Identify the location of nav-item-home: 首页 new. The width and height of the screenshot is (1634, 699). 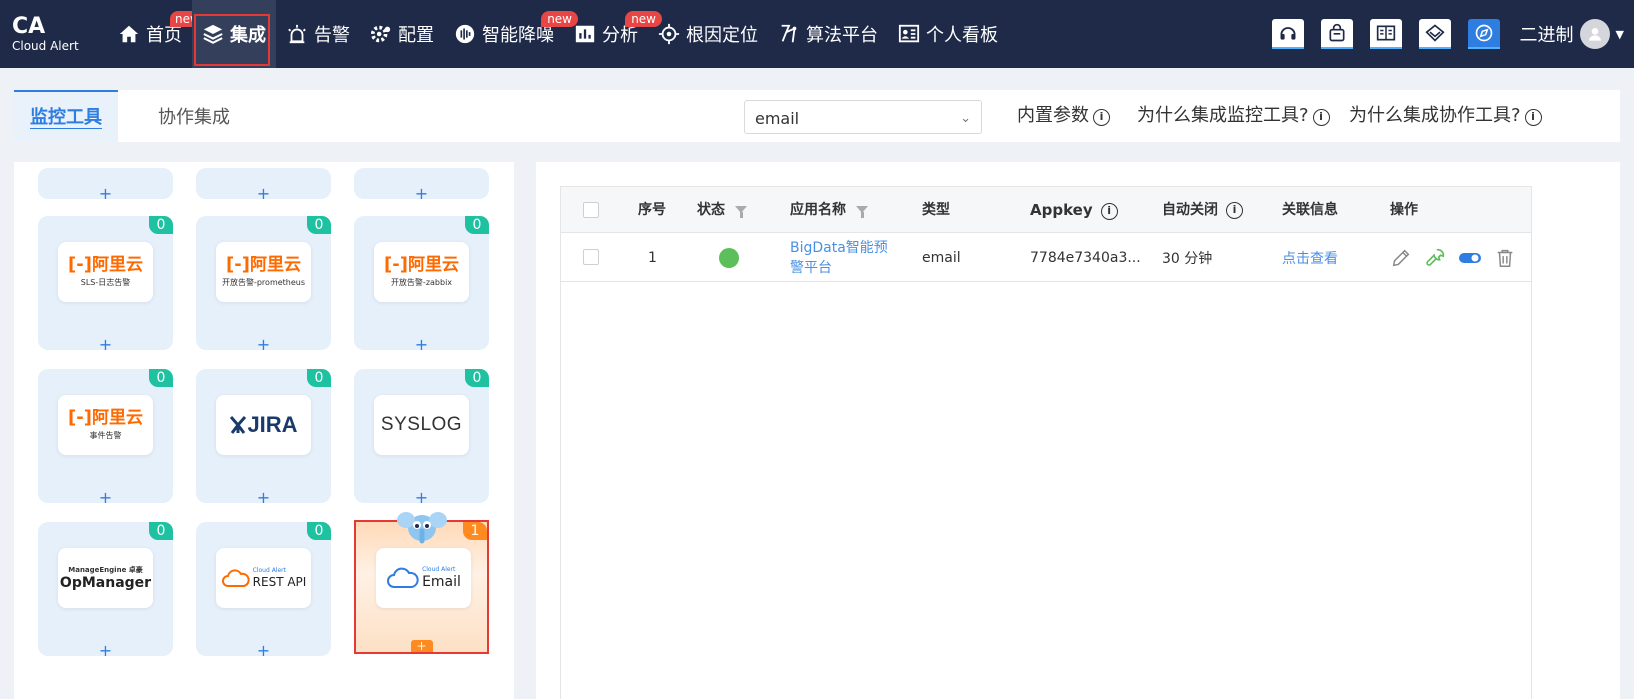
(152, 34).